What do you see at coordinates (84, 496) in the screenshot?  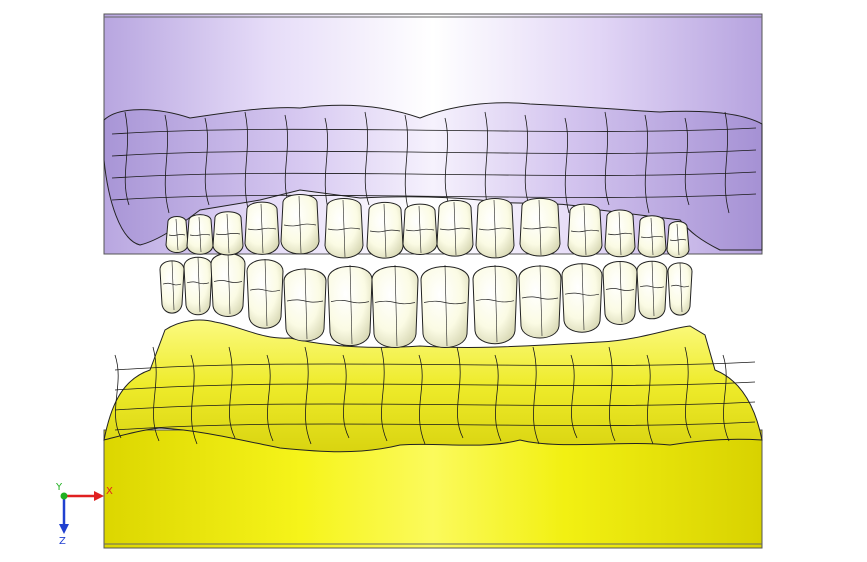 I see `x-axis-arrow` at bounding box center [84, 496].